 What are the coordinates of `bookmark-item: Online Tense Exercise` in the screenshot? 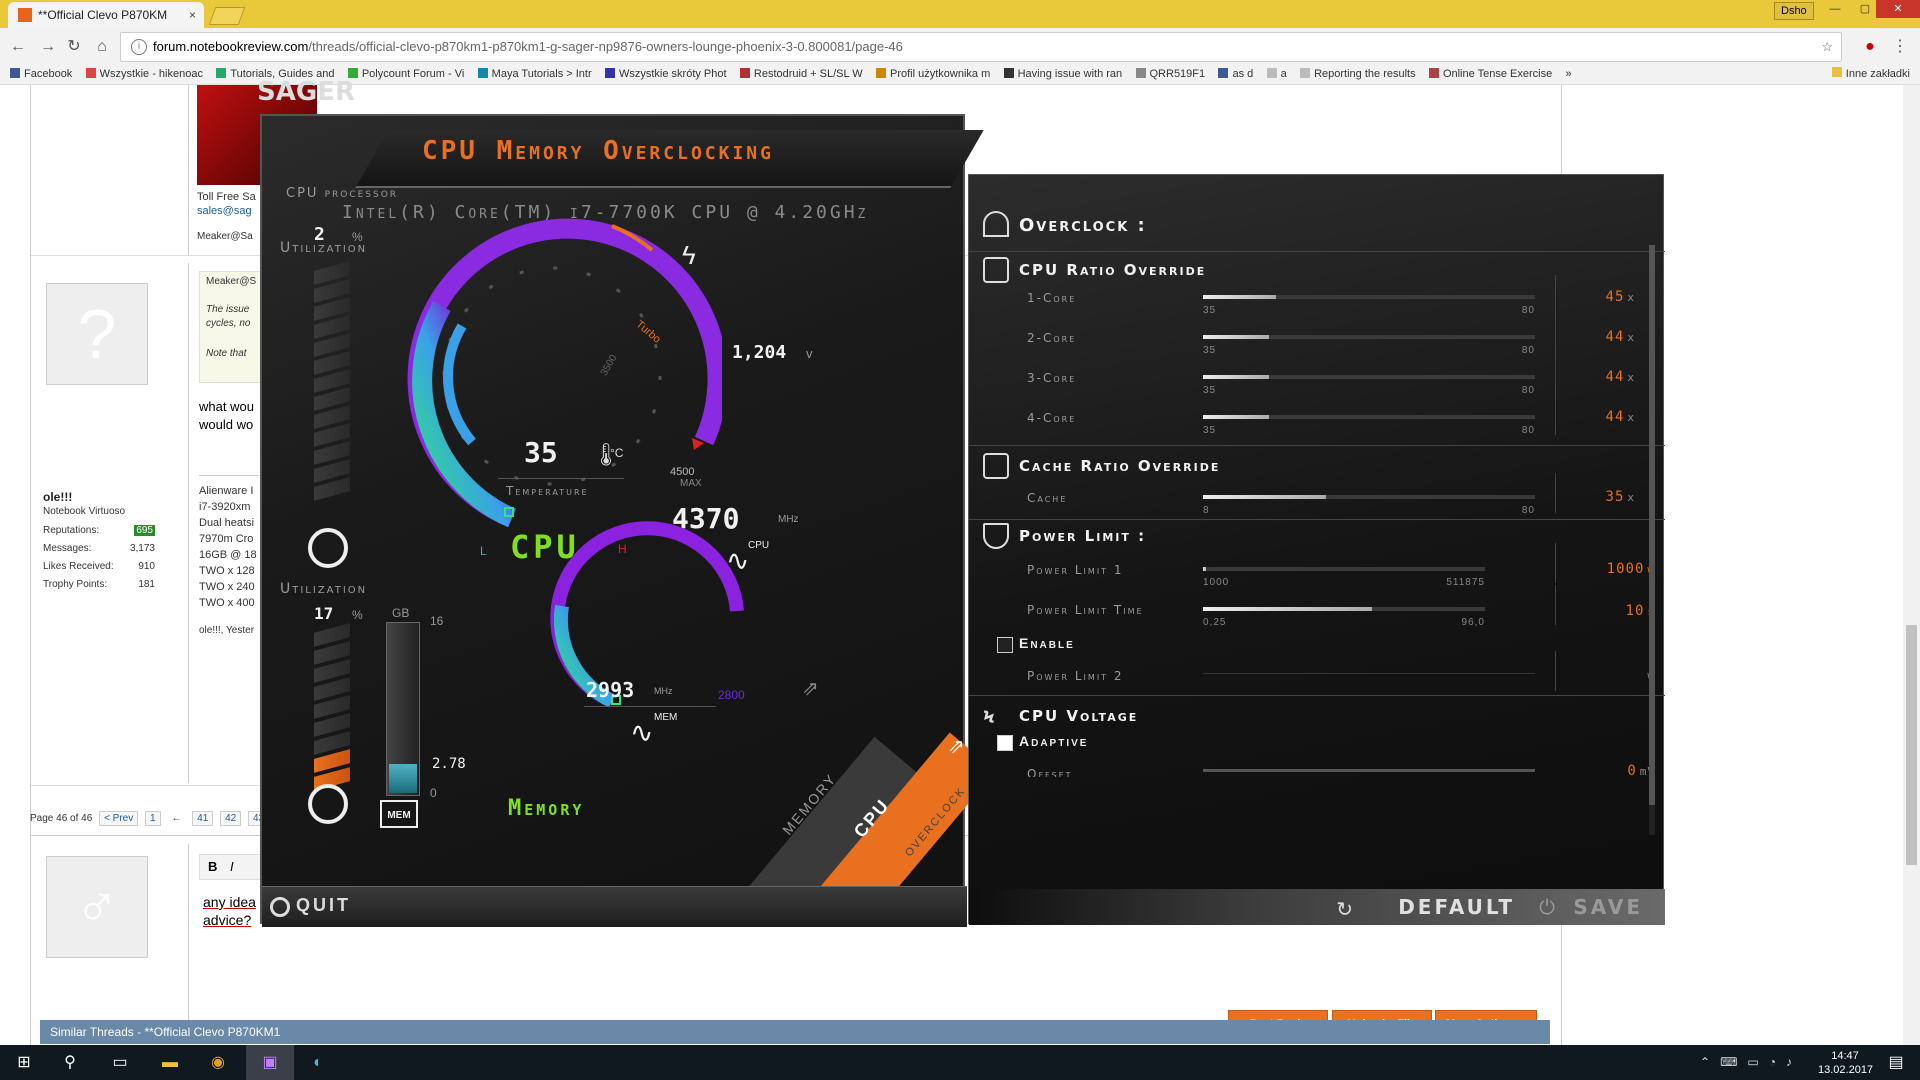 It's located at (1490, 74).